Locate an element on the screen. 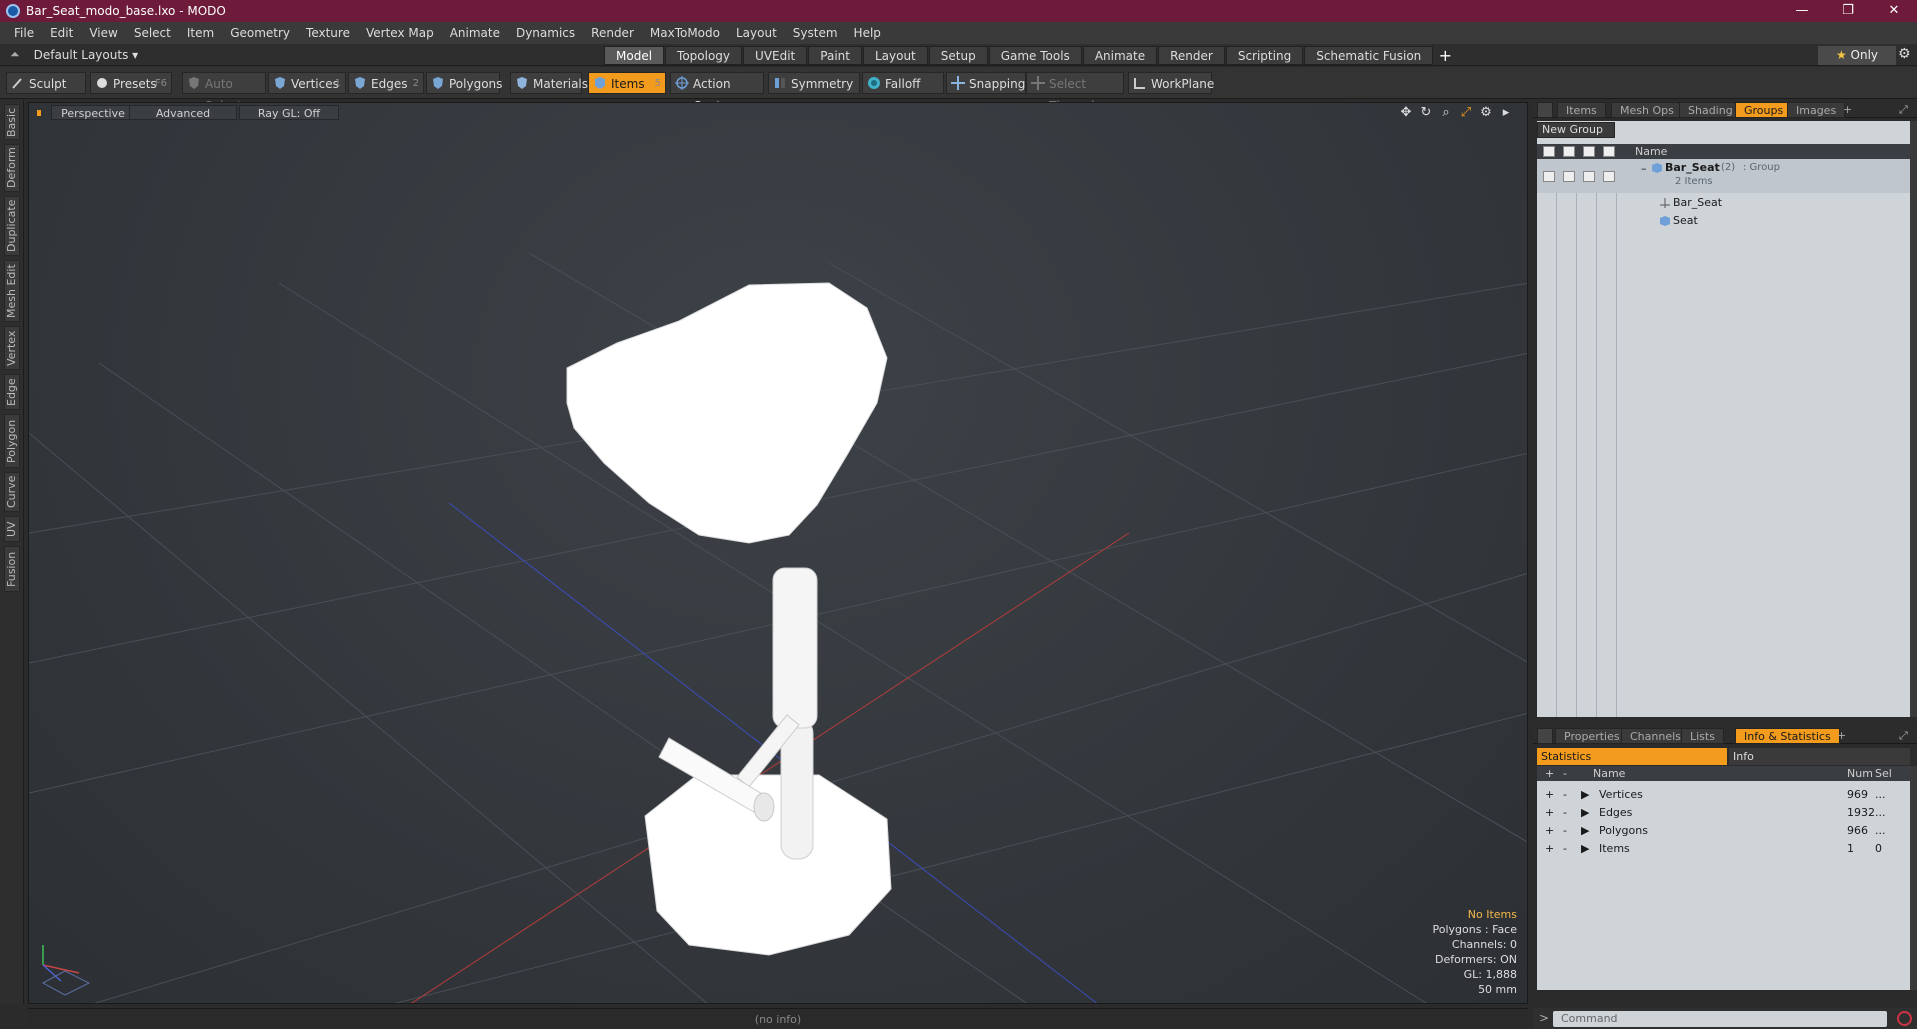  menu-help: Help is located at coordinates (867, 33).